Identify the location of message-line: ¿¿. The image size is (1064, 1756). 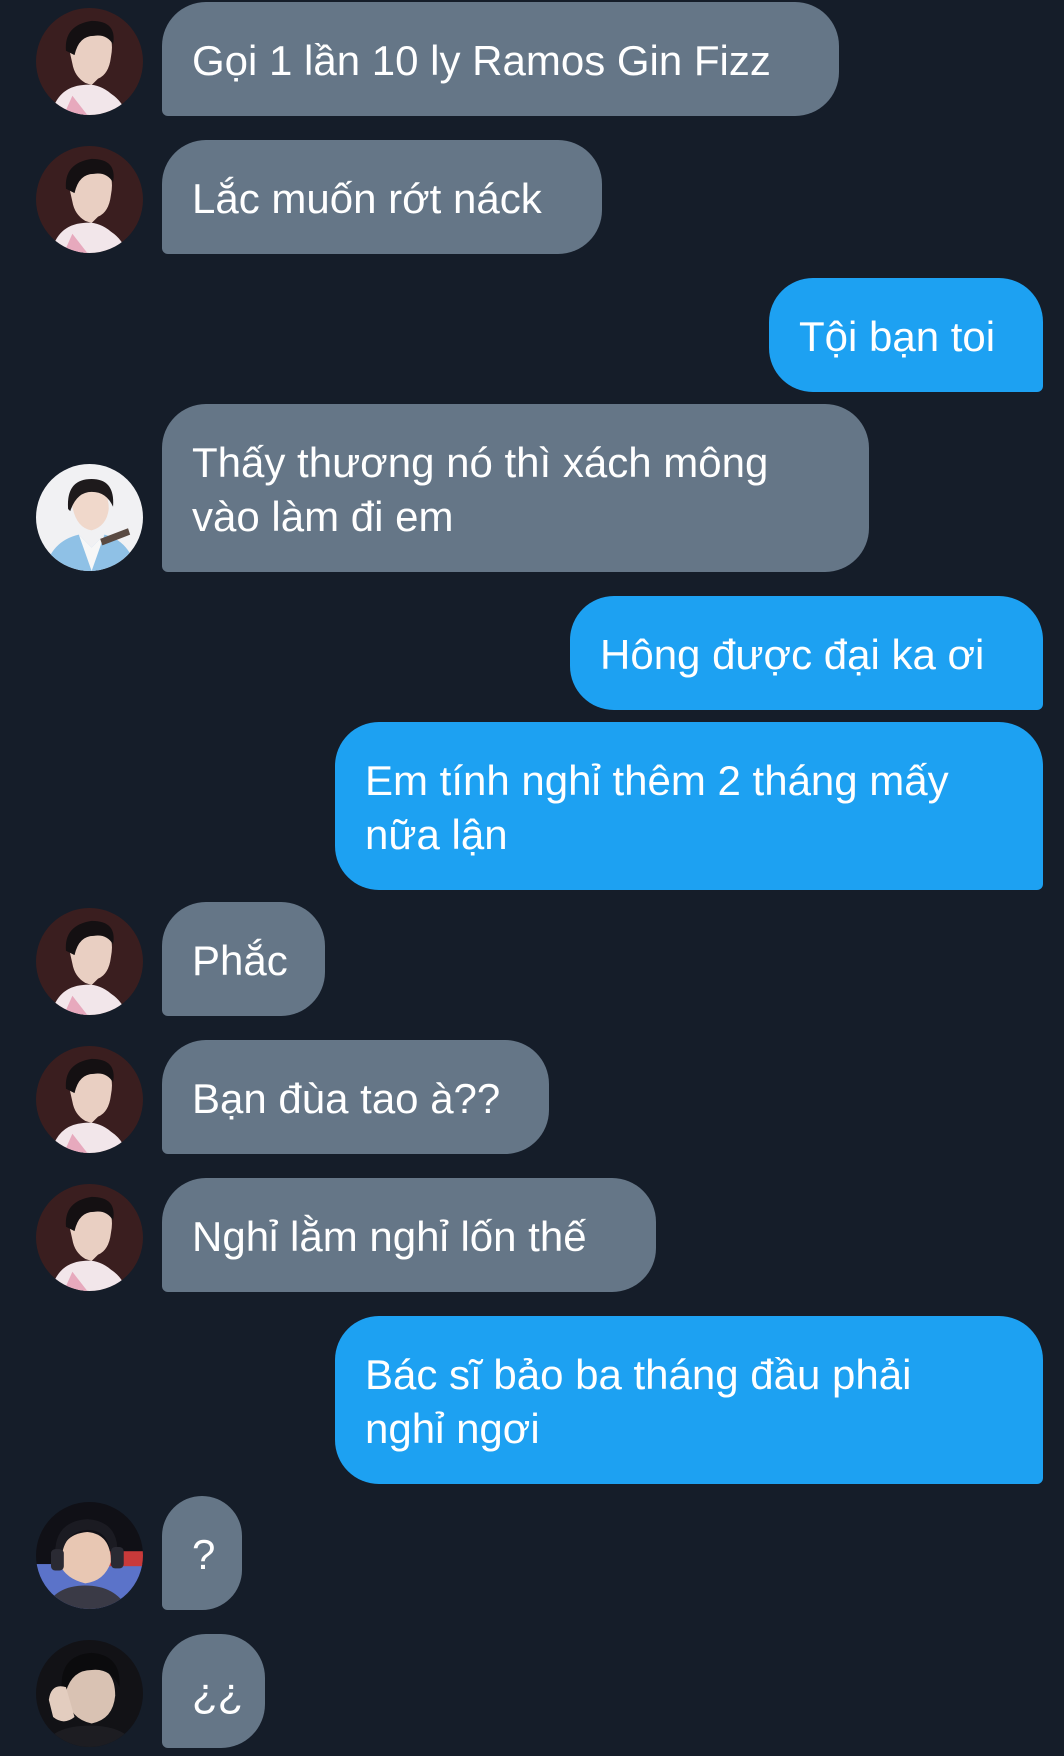
(218, 1692).